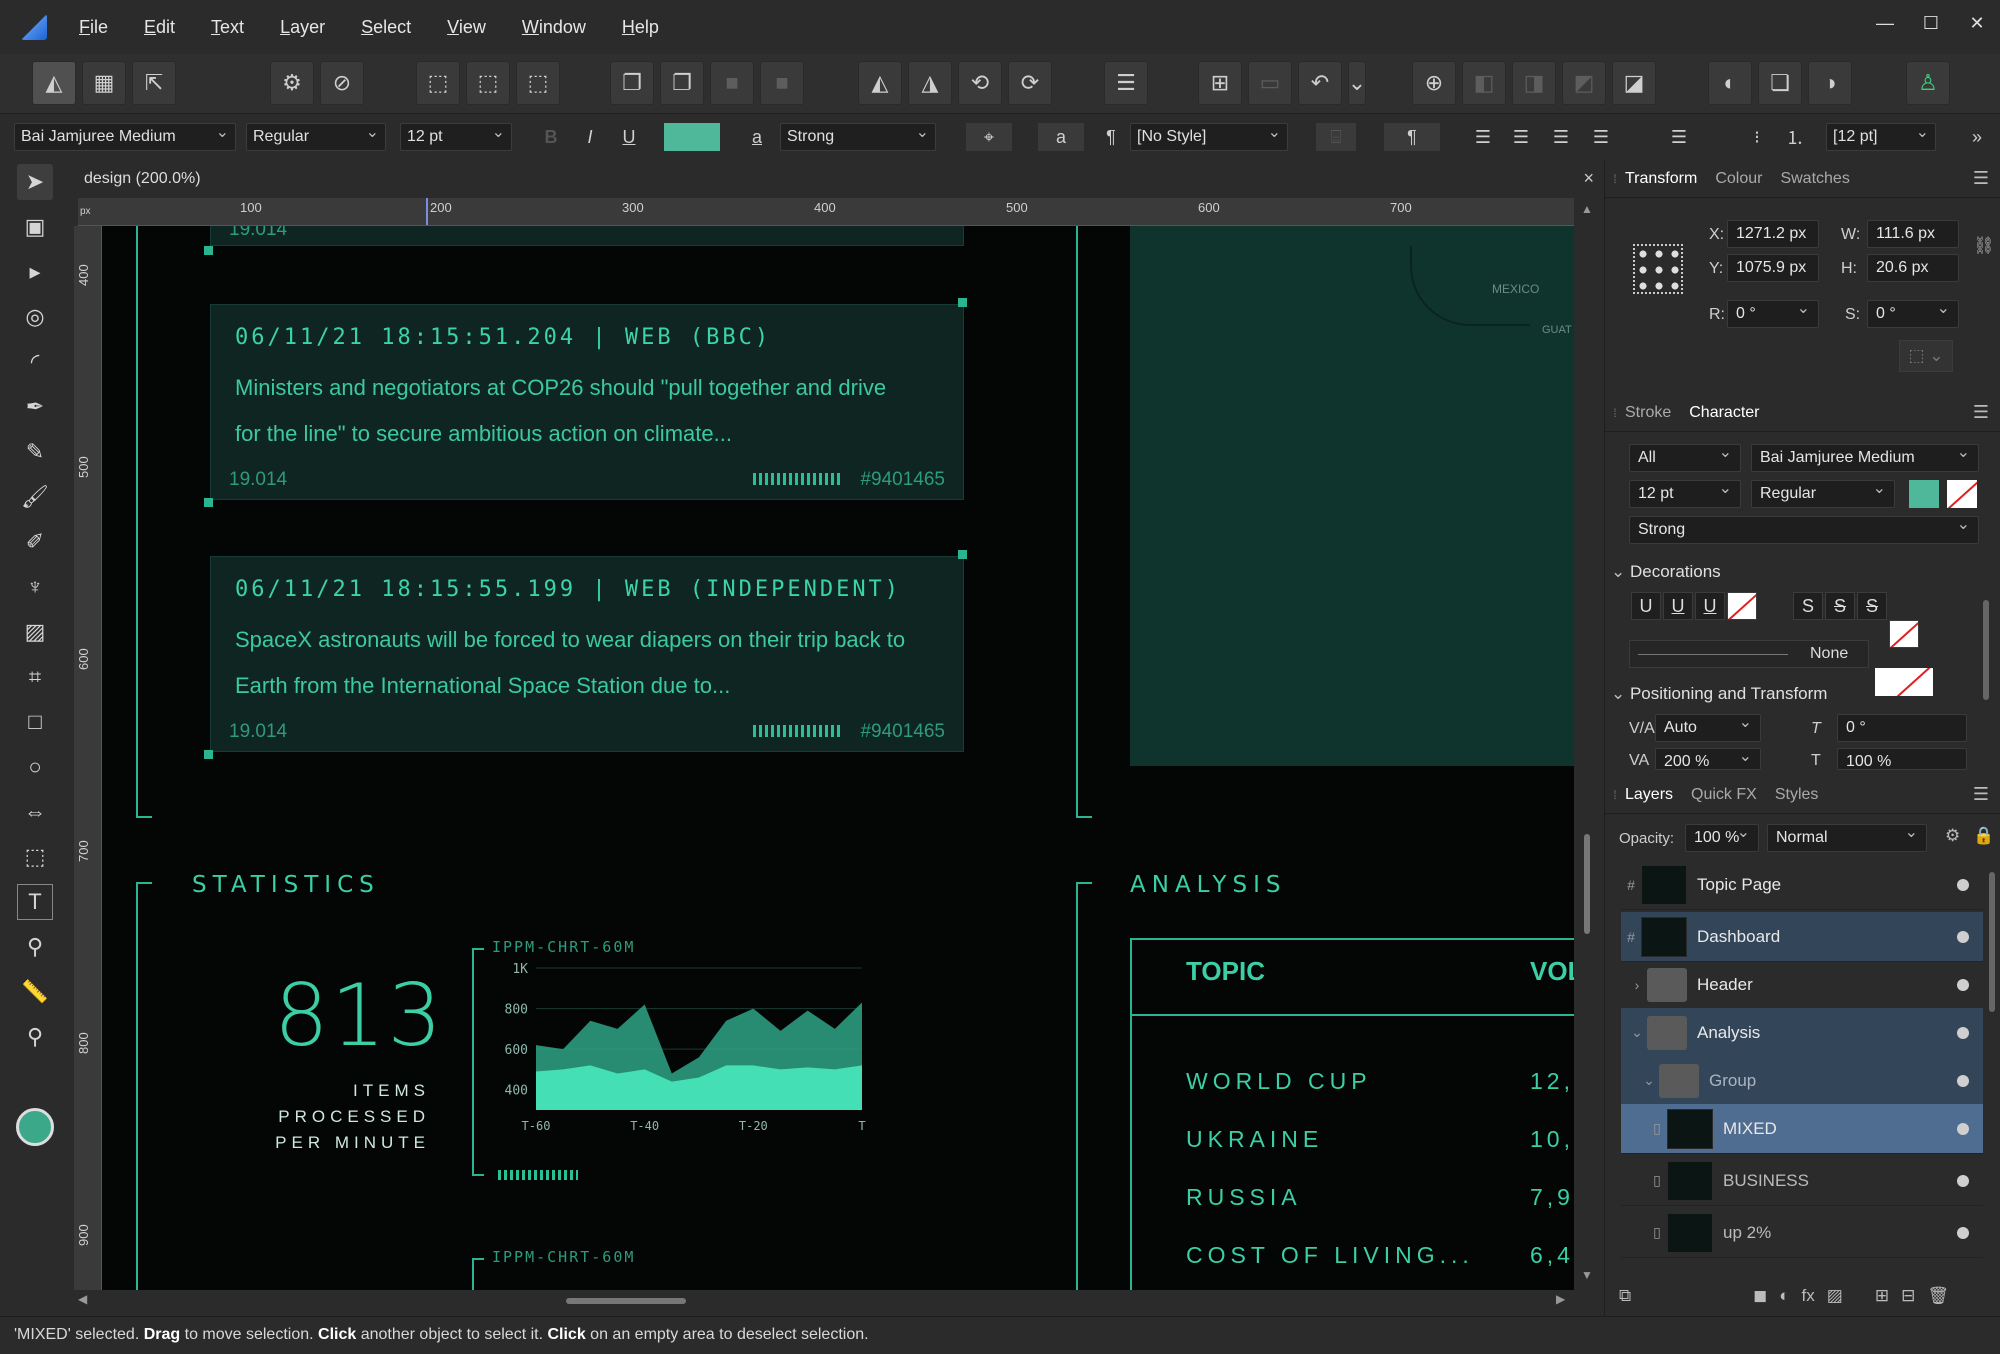  What do you see at coordinates (632, 83) in the screenshot?
I see `arrange-back-icon: ❐` at bounding box center [632, 83].